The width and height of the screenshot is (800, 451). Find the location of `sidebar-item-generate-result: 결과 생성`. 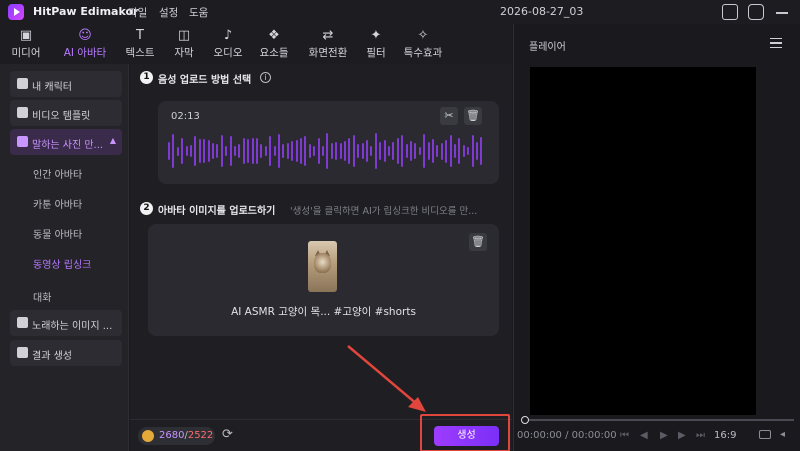

sidebar-item-generate-result: 결과 생성 is located at coordinates (66, 353).